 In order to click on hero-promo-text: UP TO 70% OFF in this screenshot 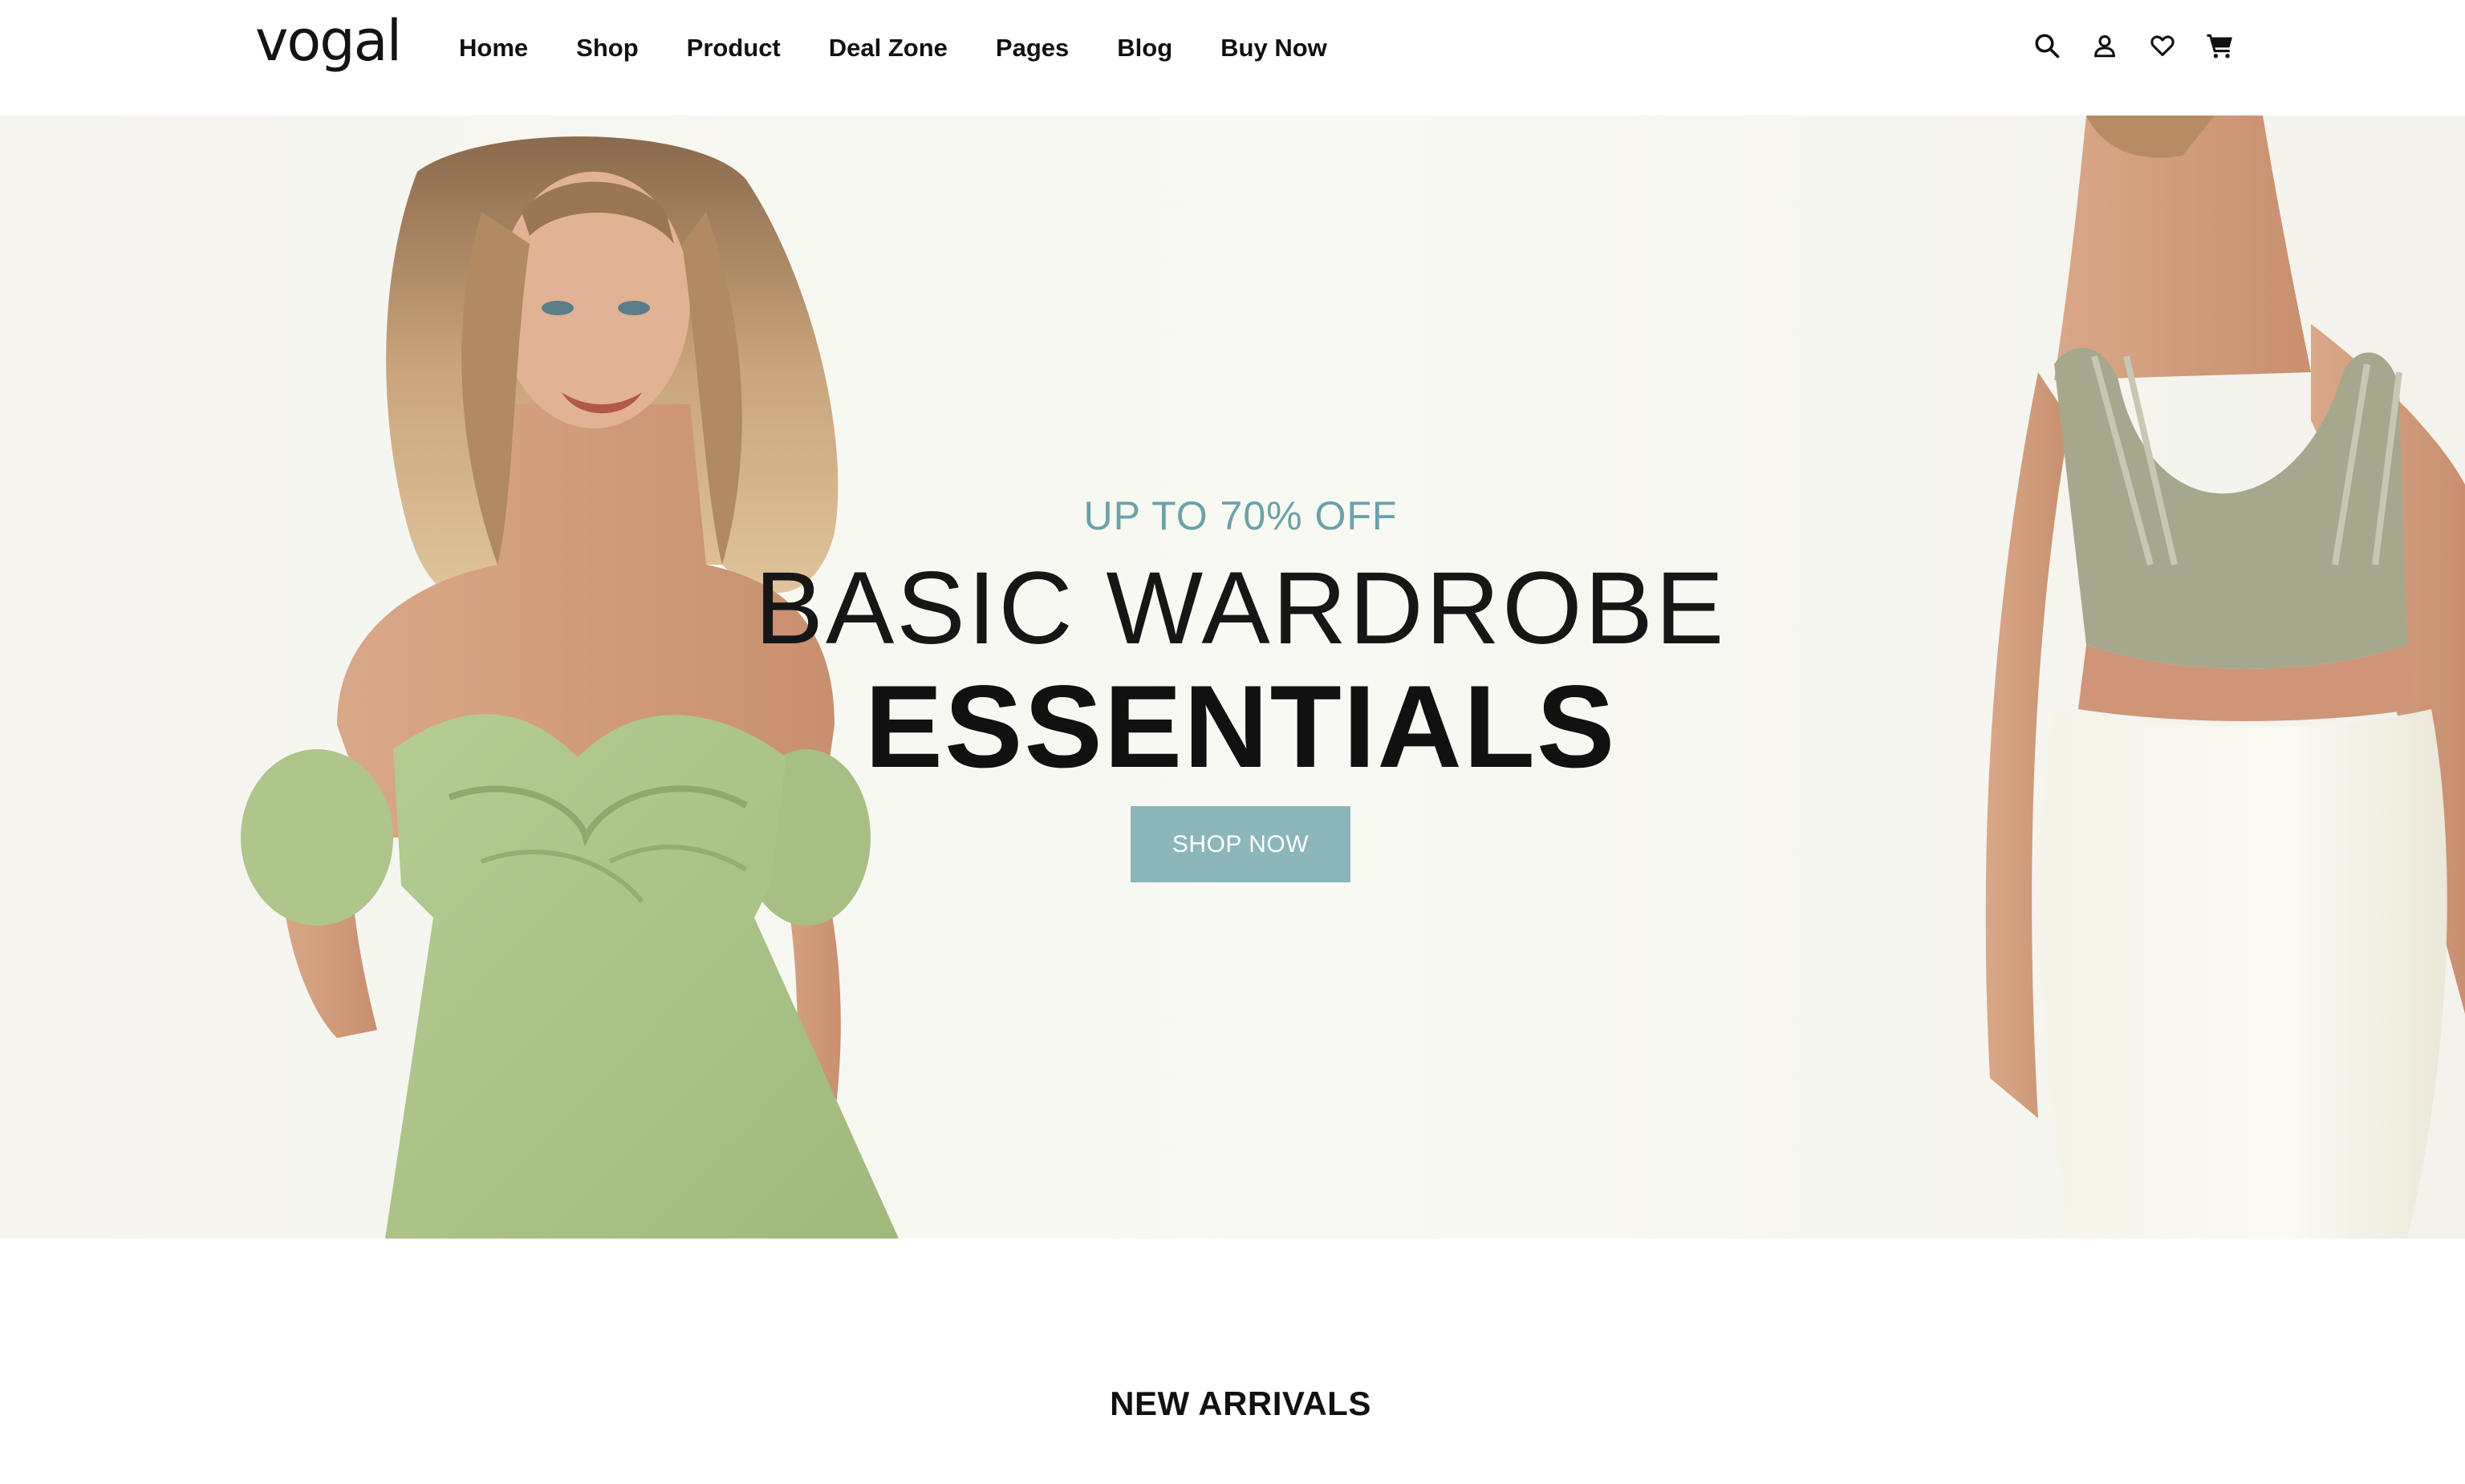, I will do `click(1240, 515)`.